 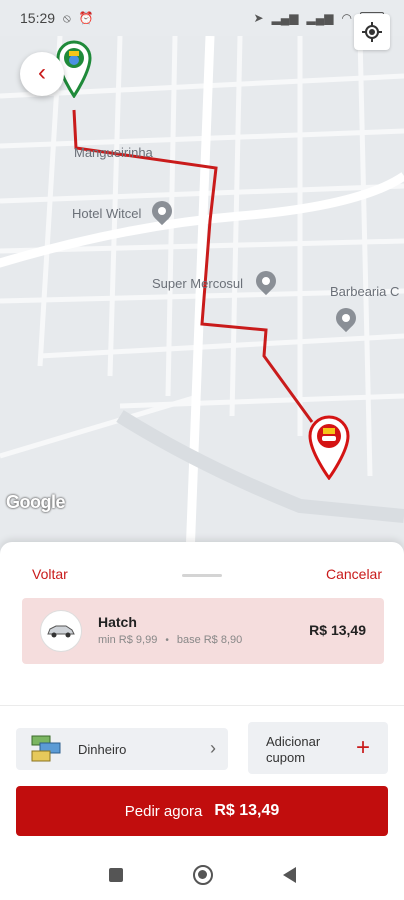 What do you see at coordinates (86, 18) in the screenshot?
I see `alarm-icon: ⏰` at bounding box center [86, 18].